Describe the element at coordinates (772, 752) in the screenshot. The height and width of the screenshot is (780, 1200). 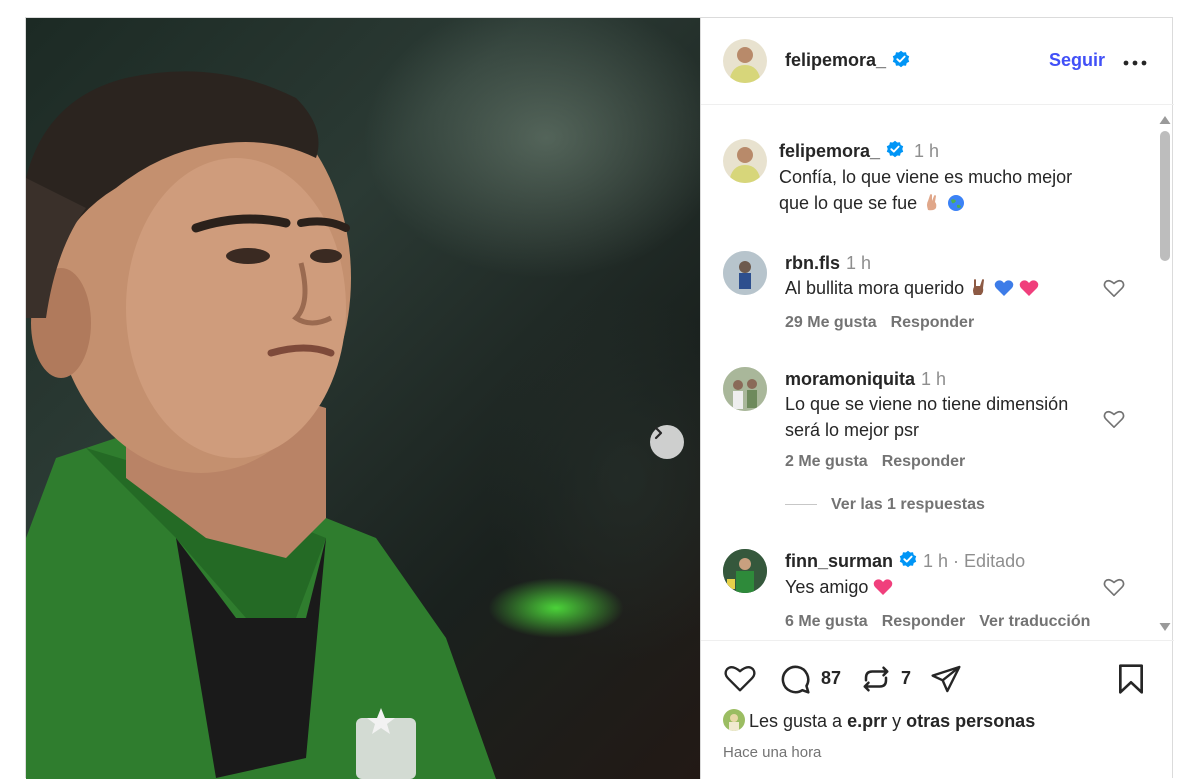
I see `post-timestamp: Hace una hora` at that location.